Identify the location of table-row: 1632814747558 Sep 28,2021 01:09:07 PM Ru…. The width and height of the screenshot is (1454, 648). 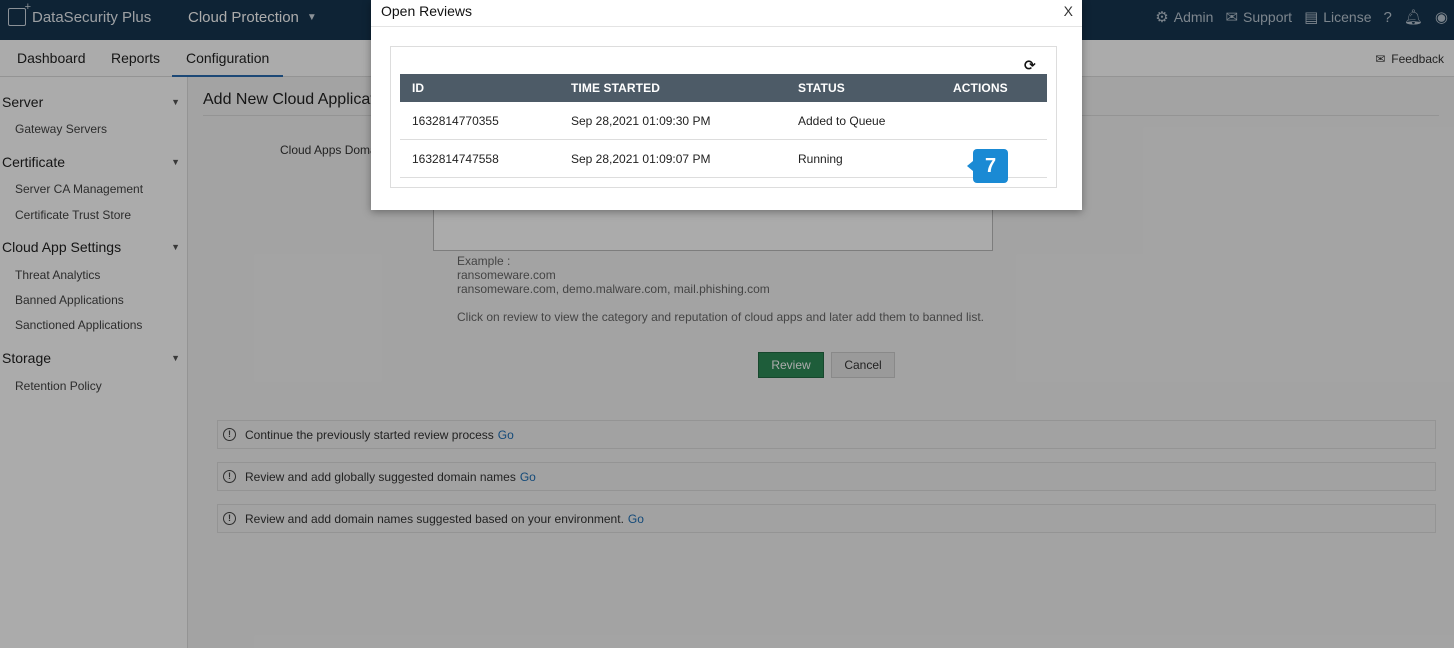
(723, 159).